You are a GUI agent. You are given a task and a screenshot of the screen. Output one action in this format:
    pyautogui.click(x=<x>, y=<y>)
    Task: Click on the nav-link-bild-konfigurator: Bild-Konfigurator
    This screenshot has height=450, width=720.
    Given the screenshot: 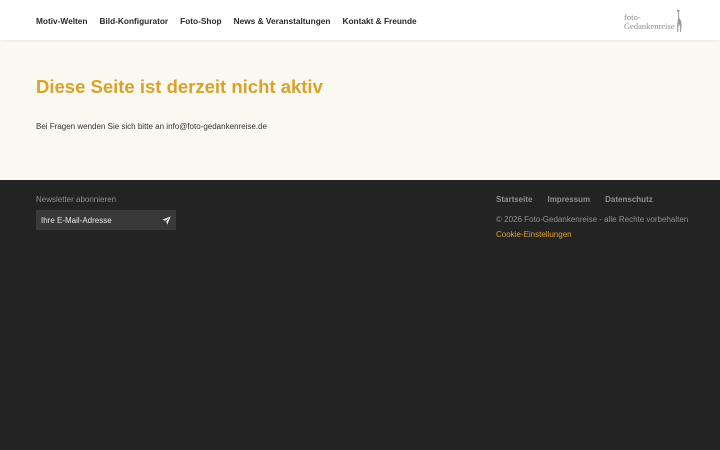 What is the action you would take?
    pyautogui.click(x=133, y=21)
    